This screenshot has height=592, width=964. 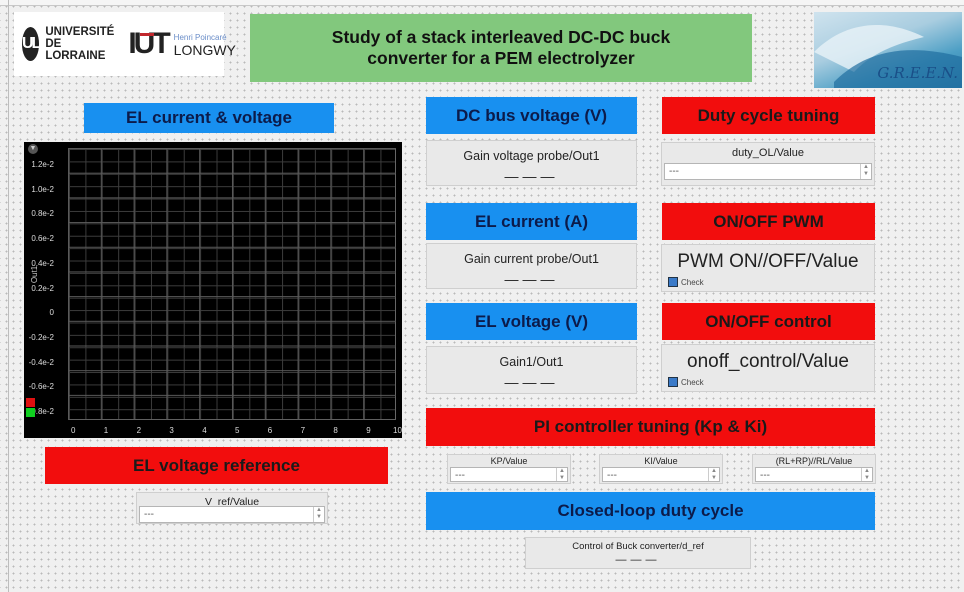 I want to click on dcbus-display: Gain voltage probe/Out1 ———, so click(x=531, y=163).